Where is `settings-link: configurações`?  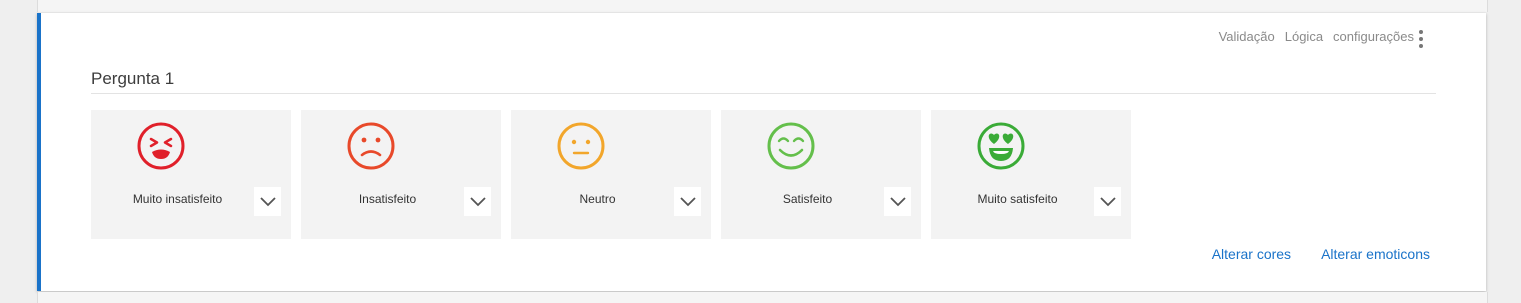
settings-link: configurações is located at coordinates (1373, 36).